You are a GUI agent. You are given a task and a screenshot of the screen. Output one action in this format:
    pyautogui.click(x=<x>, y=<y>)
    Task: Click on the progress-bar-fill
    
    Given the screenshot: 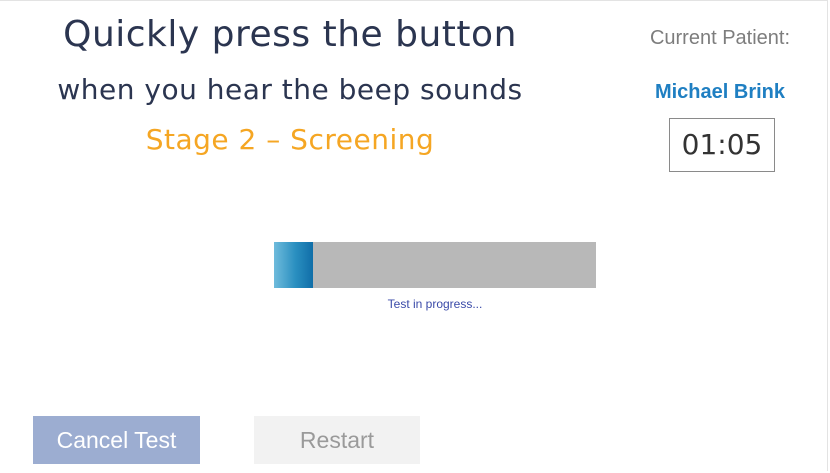 What is the action you would take?
    pyautogui.click(x=293, y=265)
    